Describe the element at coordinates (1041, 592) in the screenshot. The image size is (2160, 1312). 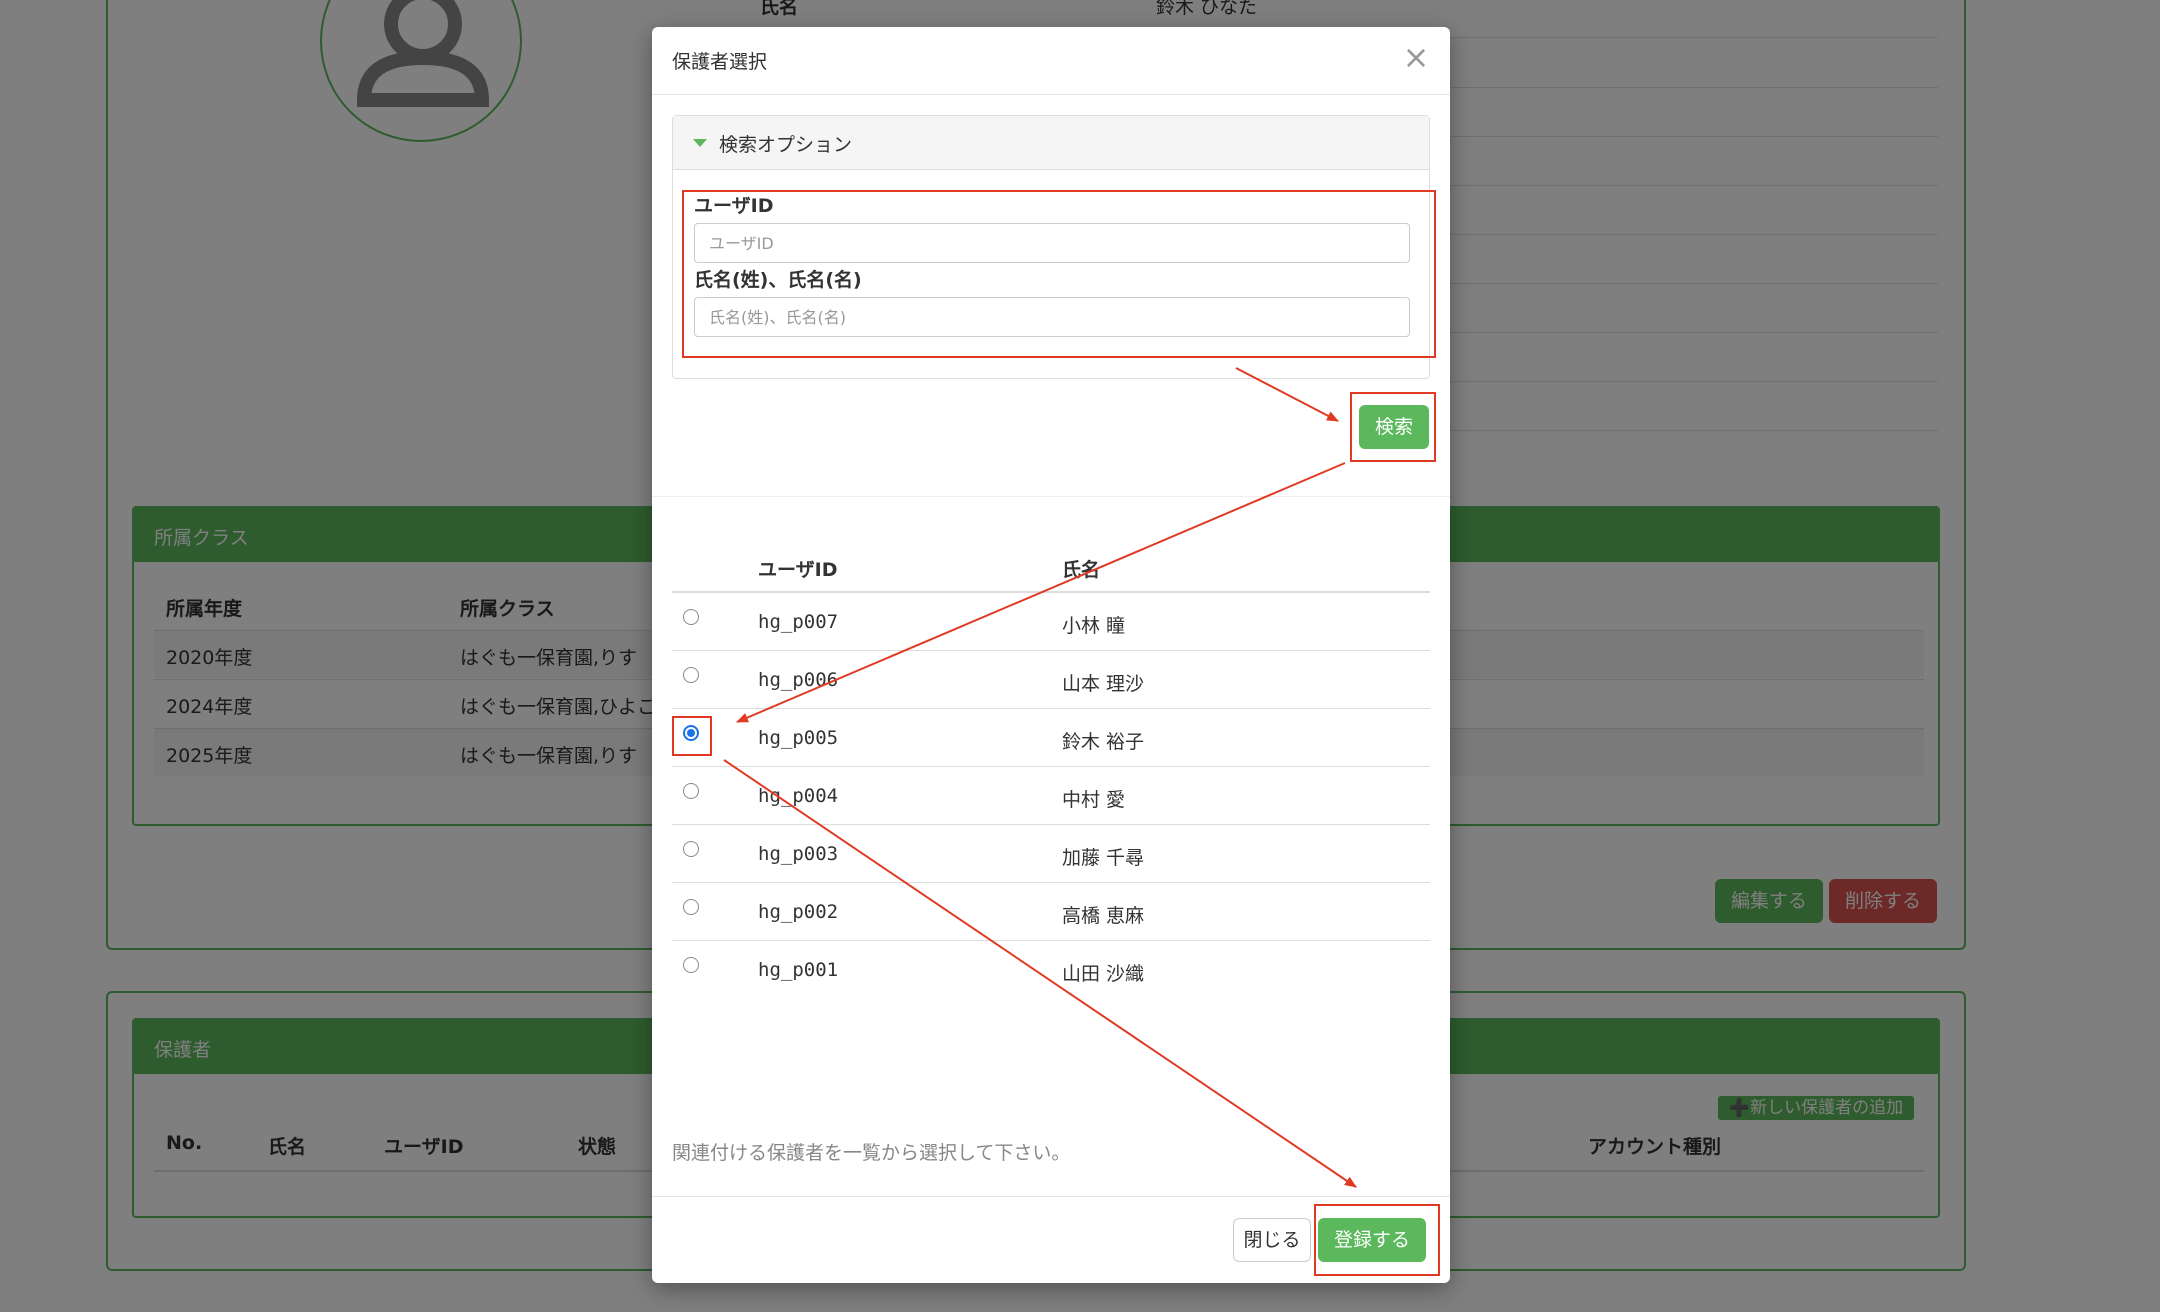
I see `arrow-to-selected-radio` at that location.